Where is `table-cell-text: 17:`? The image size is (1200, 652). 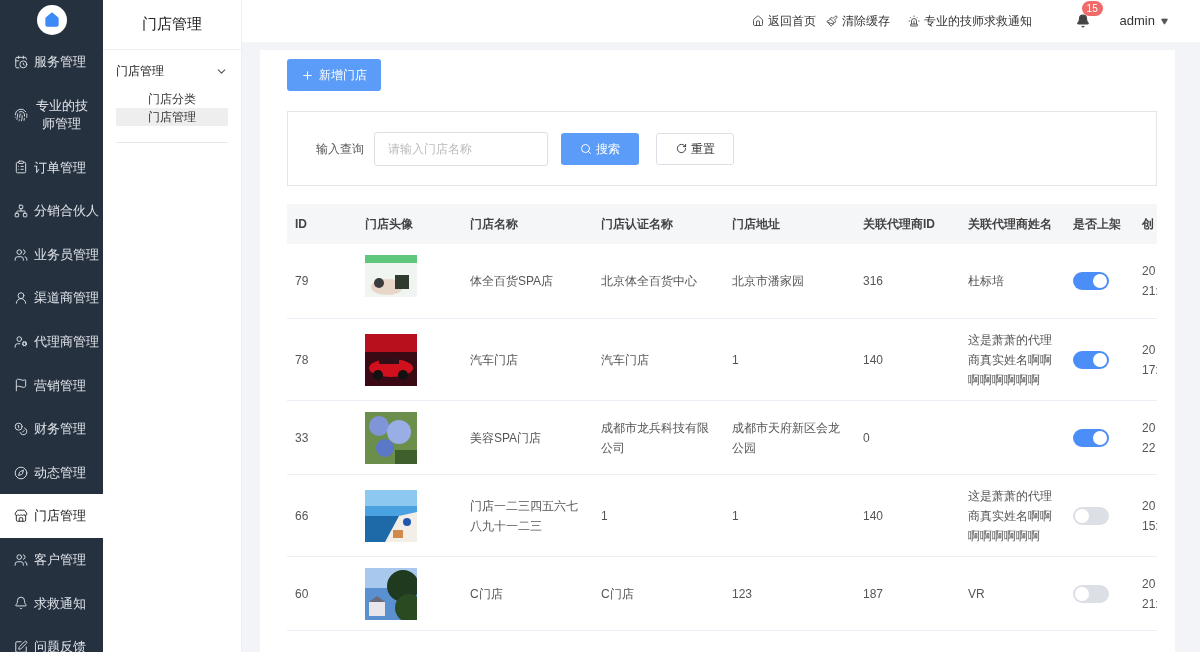 table-cell-text: 17: is located at coordinates (1149, 370).